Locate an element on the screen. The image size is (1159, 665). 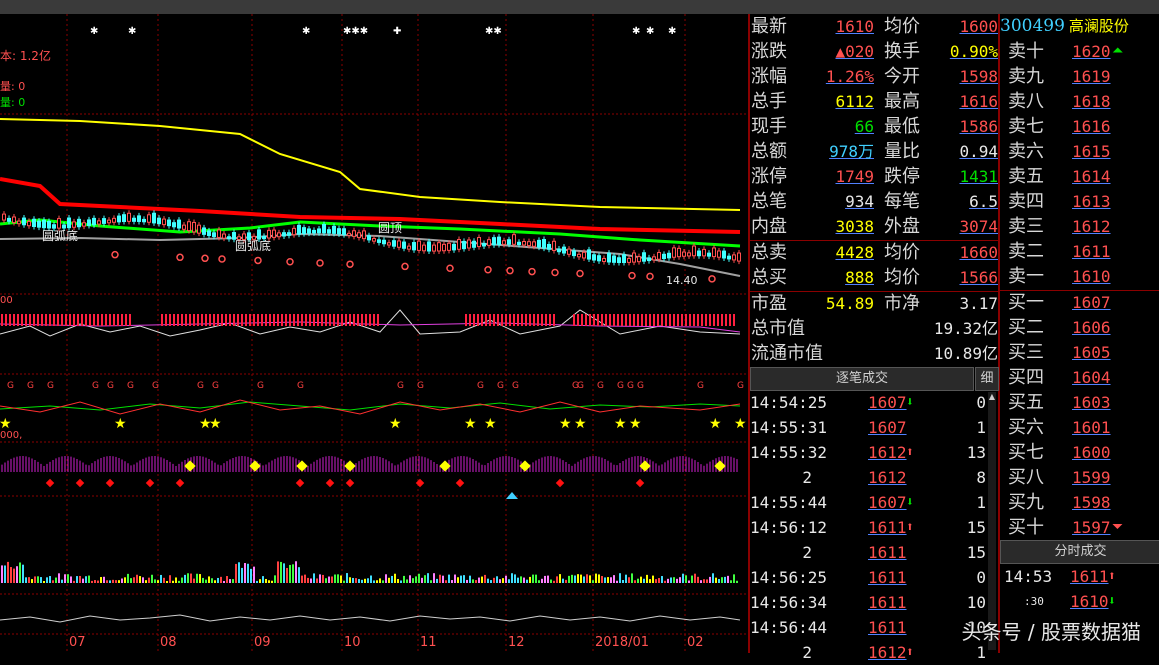
sell-level: 卖九 1619 is located at coordinates (1079, 76).